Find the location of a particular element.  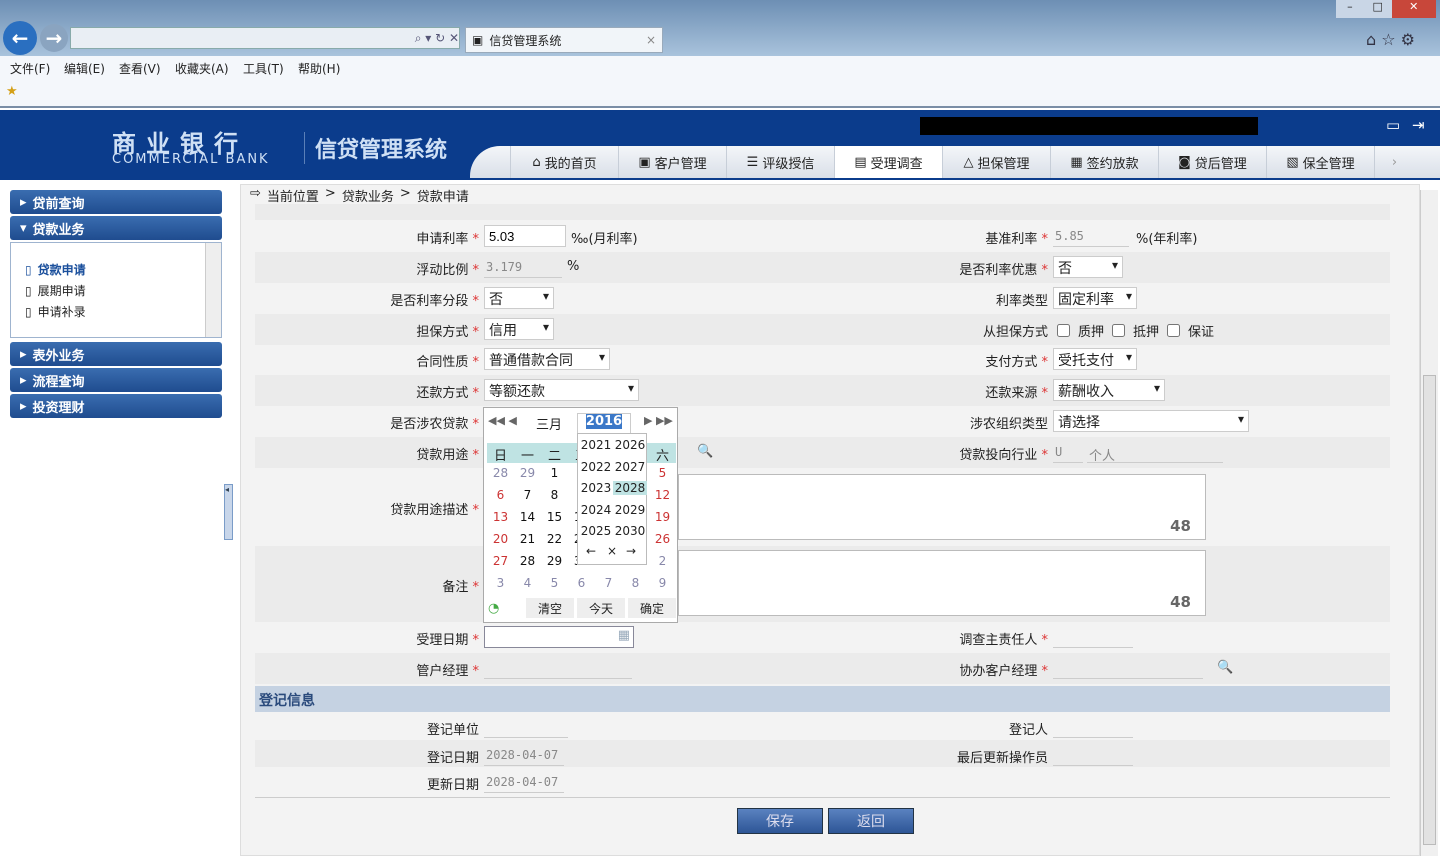

nav-next-arrow: › is located at coordinates (1394, 162).